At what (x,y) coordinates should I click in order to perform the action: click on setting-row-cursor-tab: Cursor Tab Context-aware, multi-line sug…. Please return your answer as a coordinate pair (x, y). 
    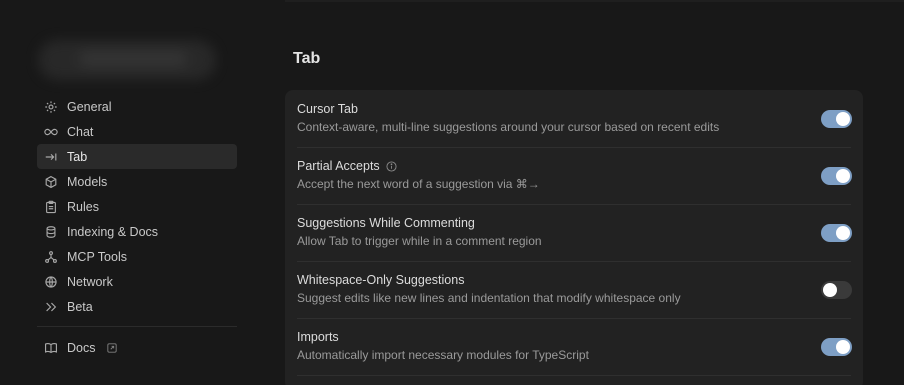
    Looking at the image, I should click on (574, 118).